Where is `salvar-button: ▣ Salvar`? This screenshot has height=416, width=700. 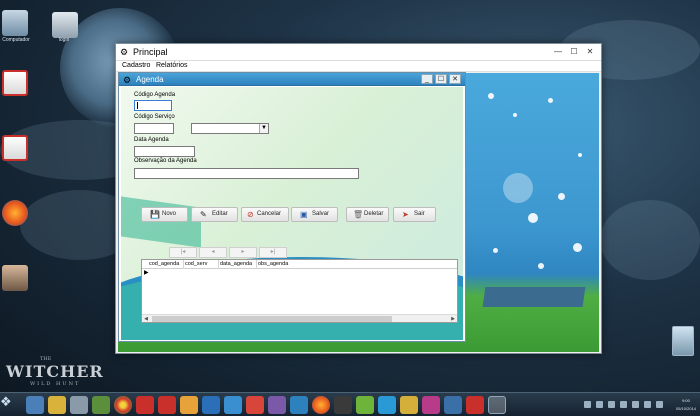
salvar-button: ▣ Salvar is located at coordinates (314, 214).